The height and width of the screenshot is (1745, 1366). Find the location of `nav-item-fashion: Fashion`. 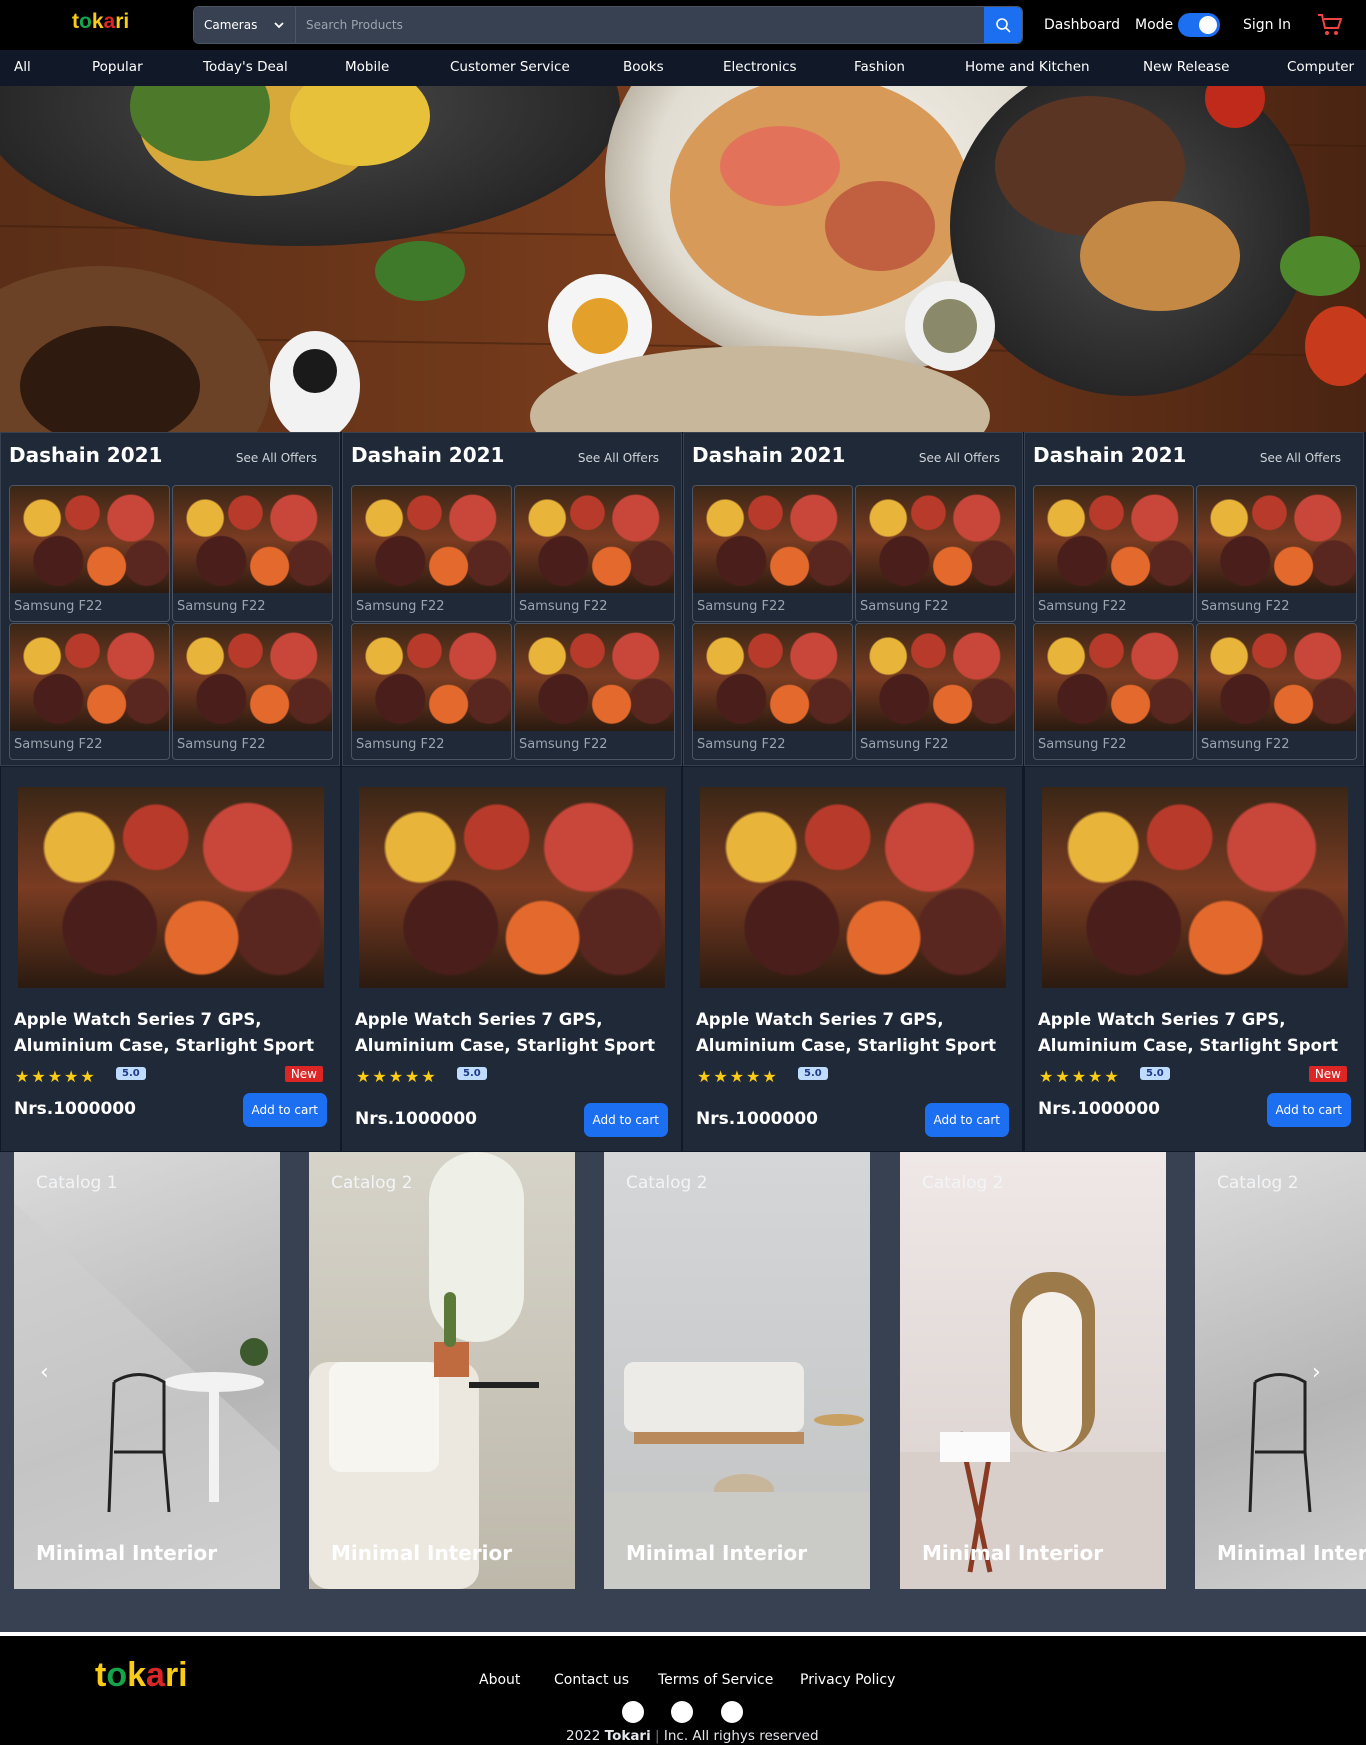

nav-item-fashion: Fashion is located at coordinates (879, 67).